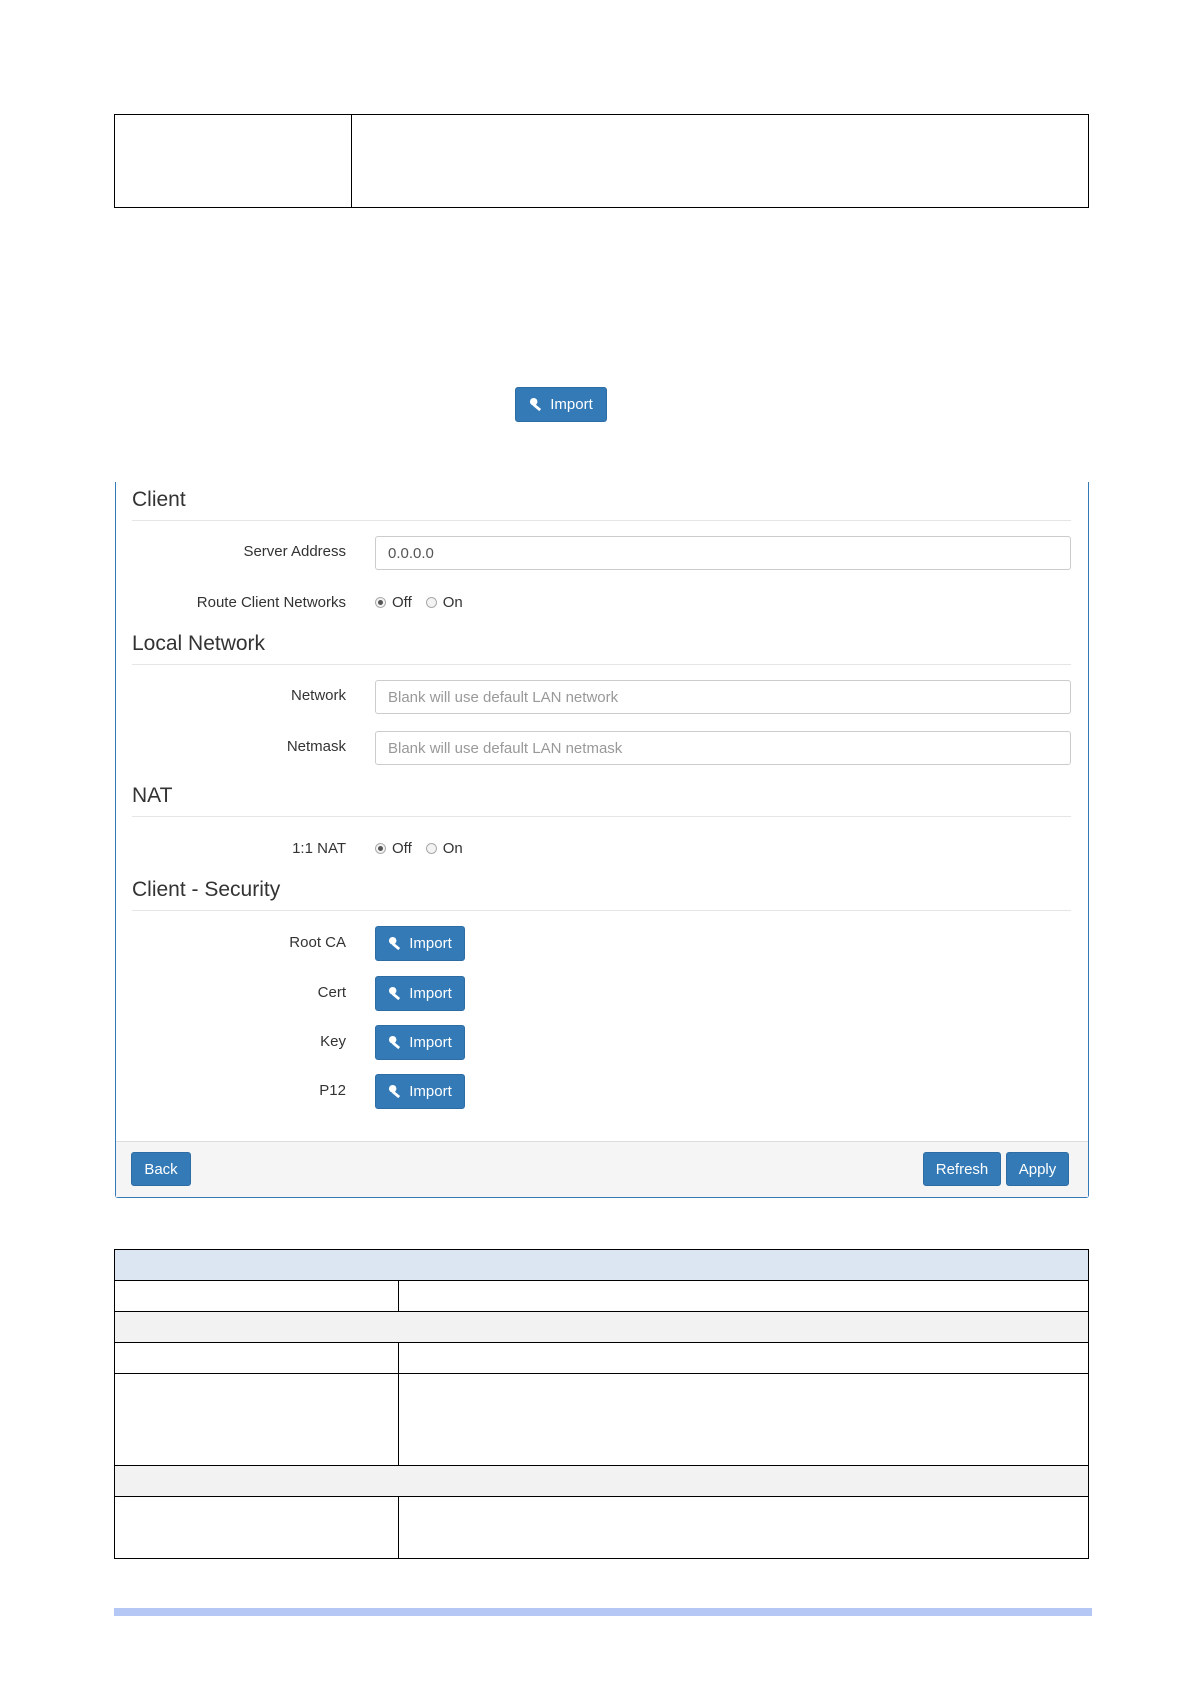 This screenshot has width=1191, height=1684. What do you see at coordinates (602, 1169) in the screenshot?
I see `panel-footer: Back Refresh Apply` at bounding box center [602, 1169].